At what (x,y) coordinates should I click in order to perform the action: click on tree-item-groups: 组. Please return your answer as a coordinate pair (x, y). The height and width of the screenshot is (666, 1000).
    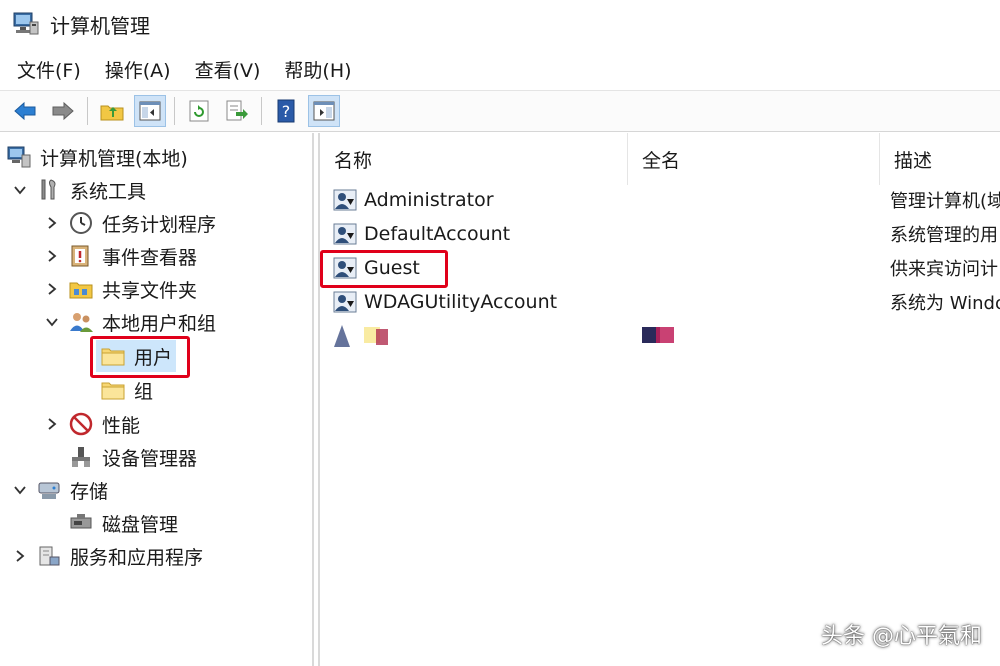
    Looking at the image, I should click on (126, 390).